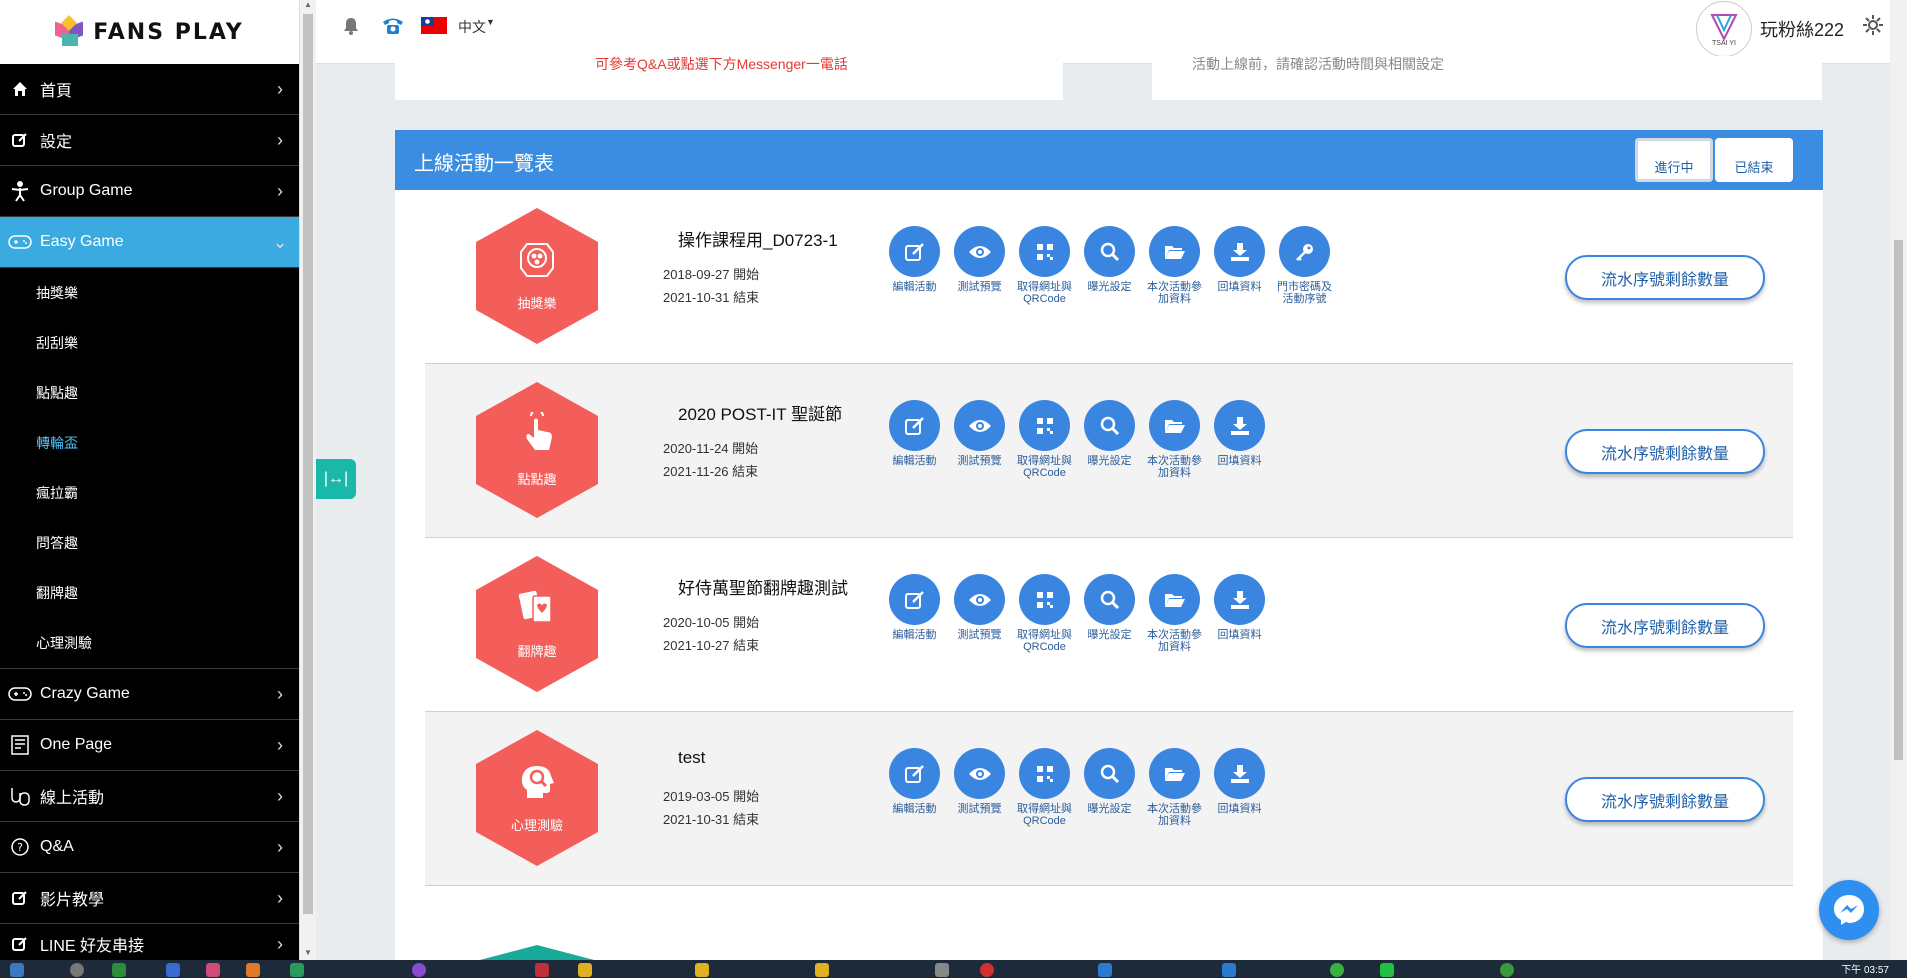  I want to click on tab-ongoing: 進行中, so click(1674, 160).